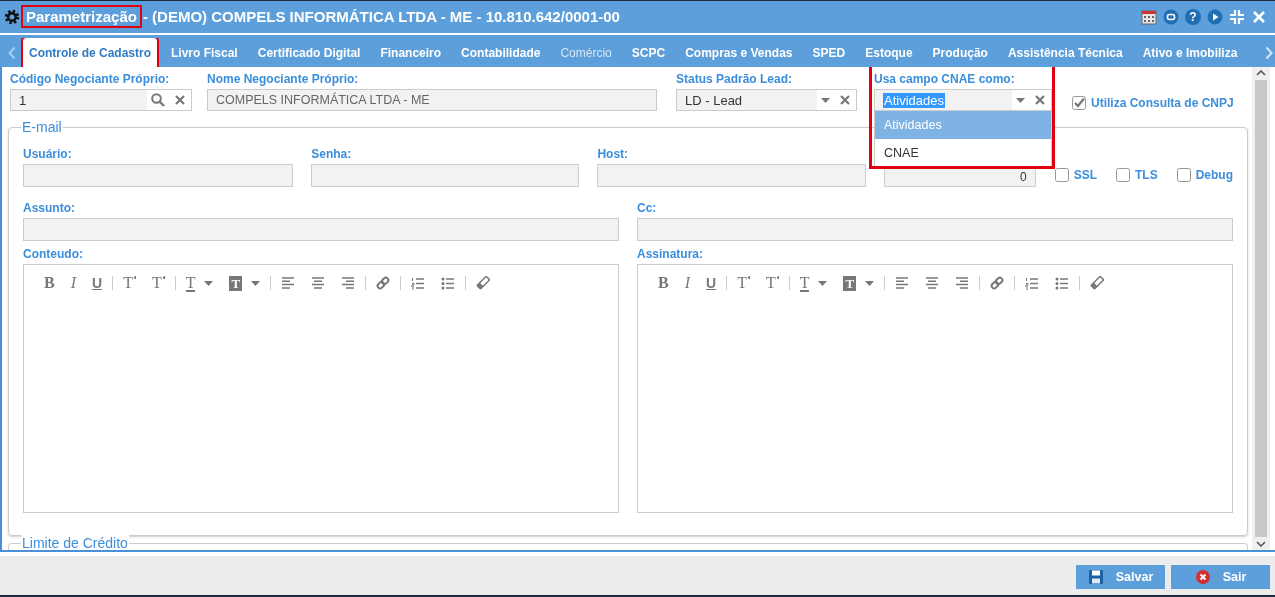 Image resolution: width=1275 pixels, height=597 pixels. I want to click on chevron-down-icon, so click(1261, 544).